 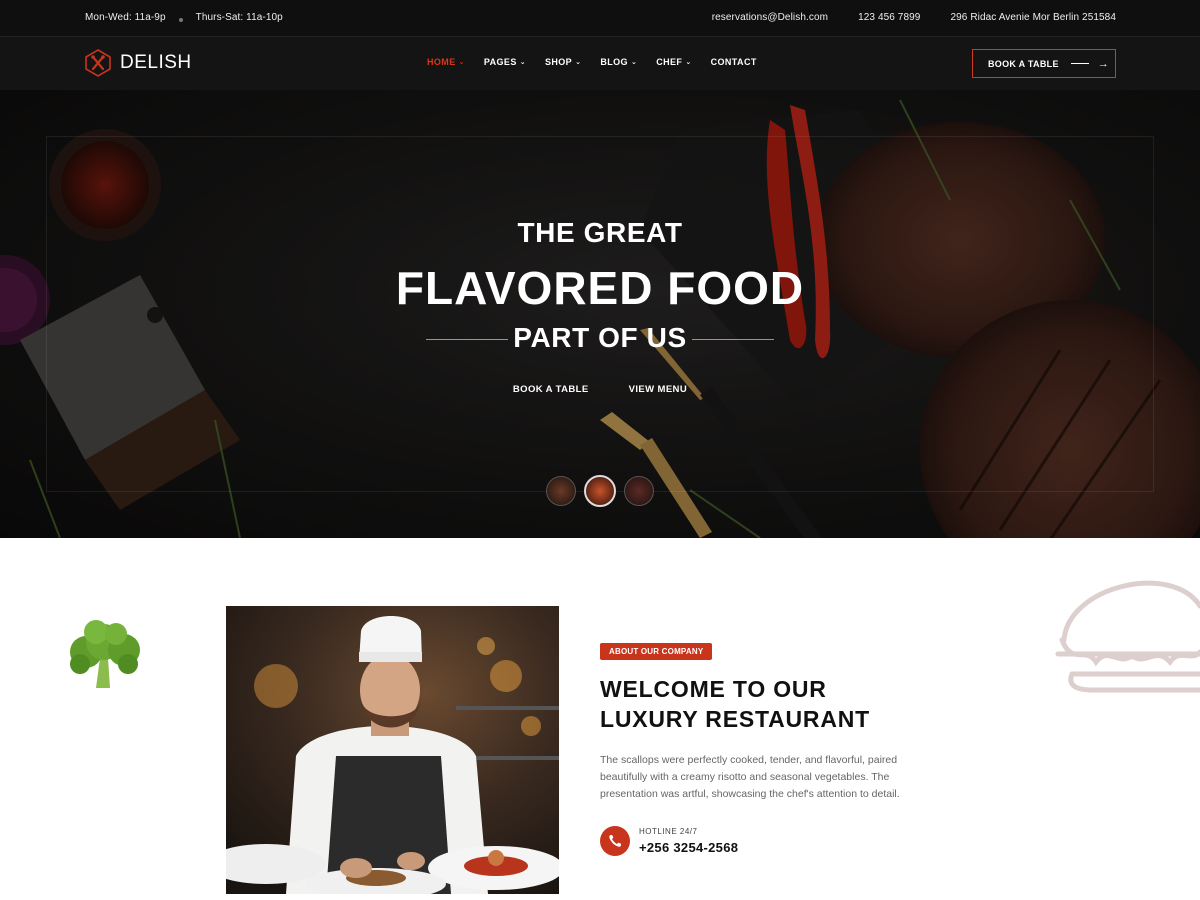 What do you see at coordinates (669, 62) in the screenshot?
I see `nav-label: CHEF` at bounding box center [669, 62].